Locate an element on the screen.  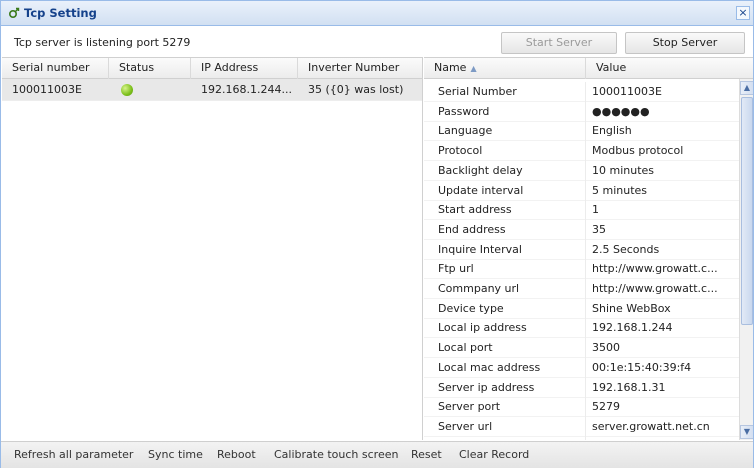
property-row: Update interval 5 minutes is located at coordinates (581, 190).